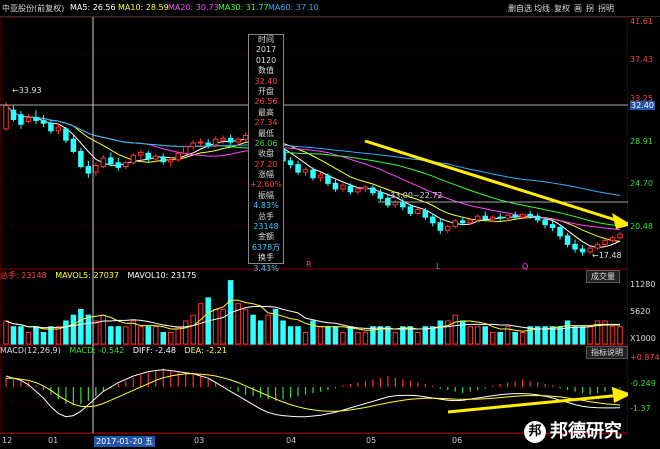 The height and width of the screenshot is (449, 660). I want to click on data-window-row: 4.83%, so click(266, 206).